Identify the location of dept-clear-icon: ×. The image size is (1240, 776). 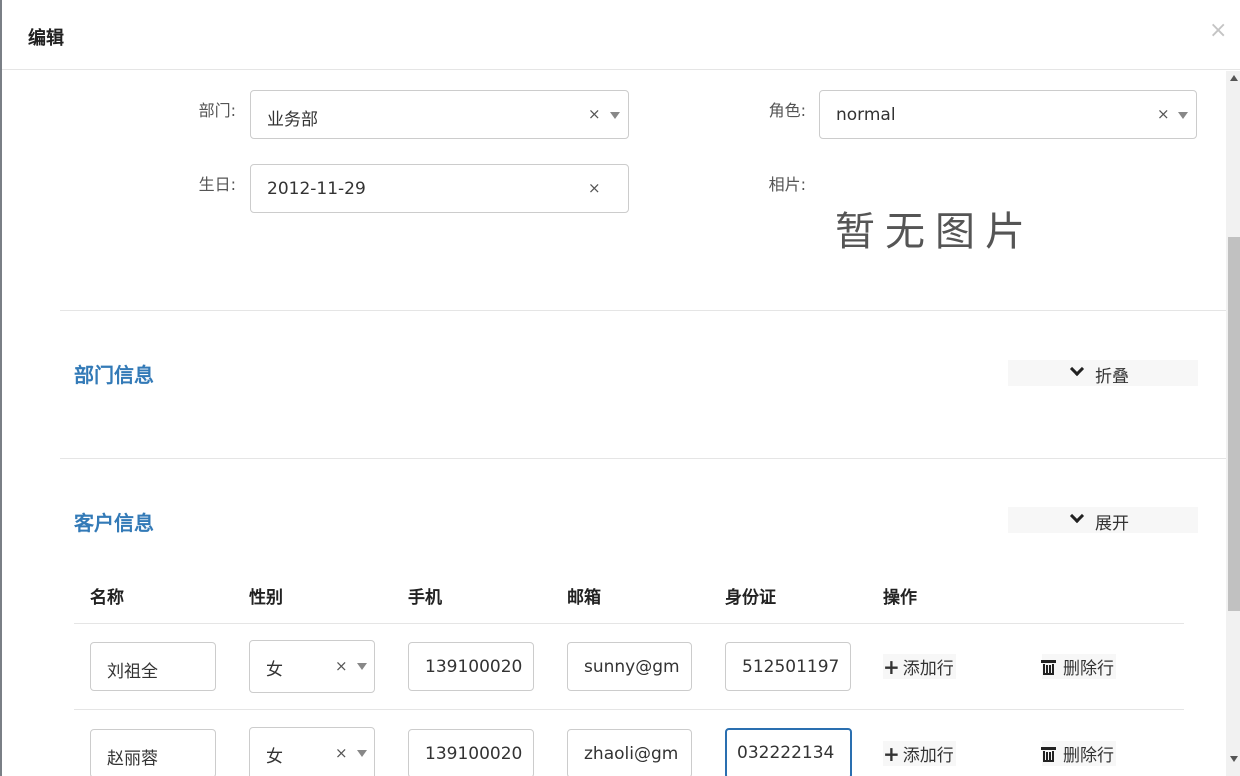
(594, 114).